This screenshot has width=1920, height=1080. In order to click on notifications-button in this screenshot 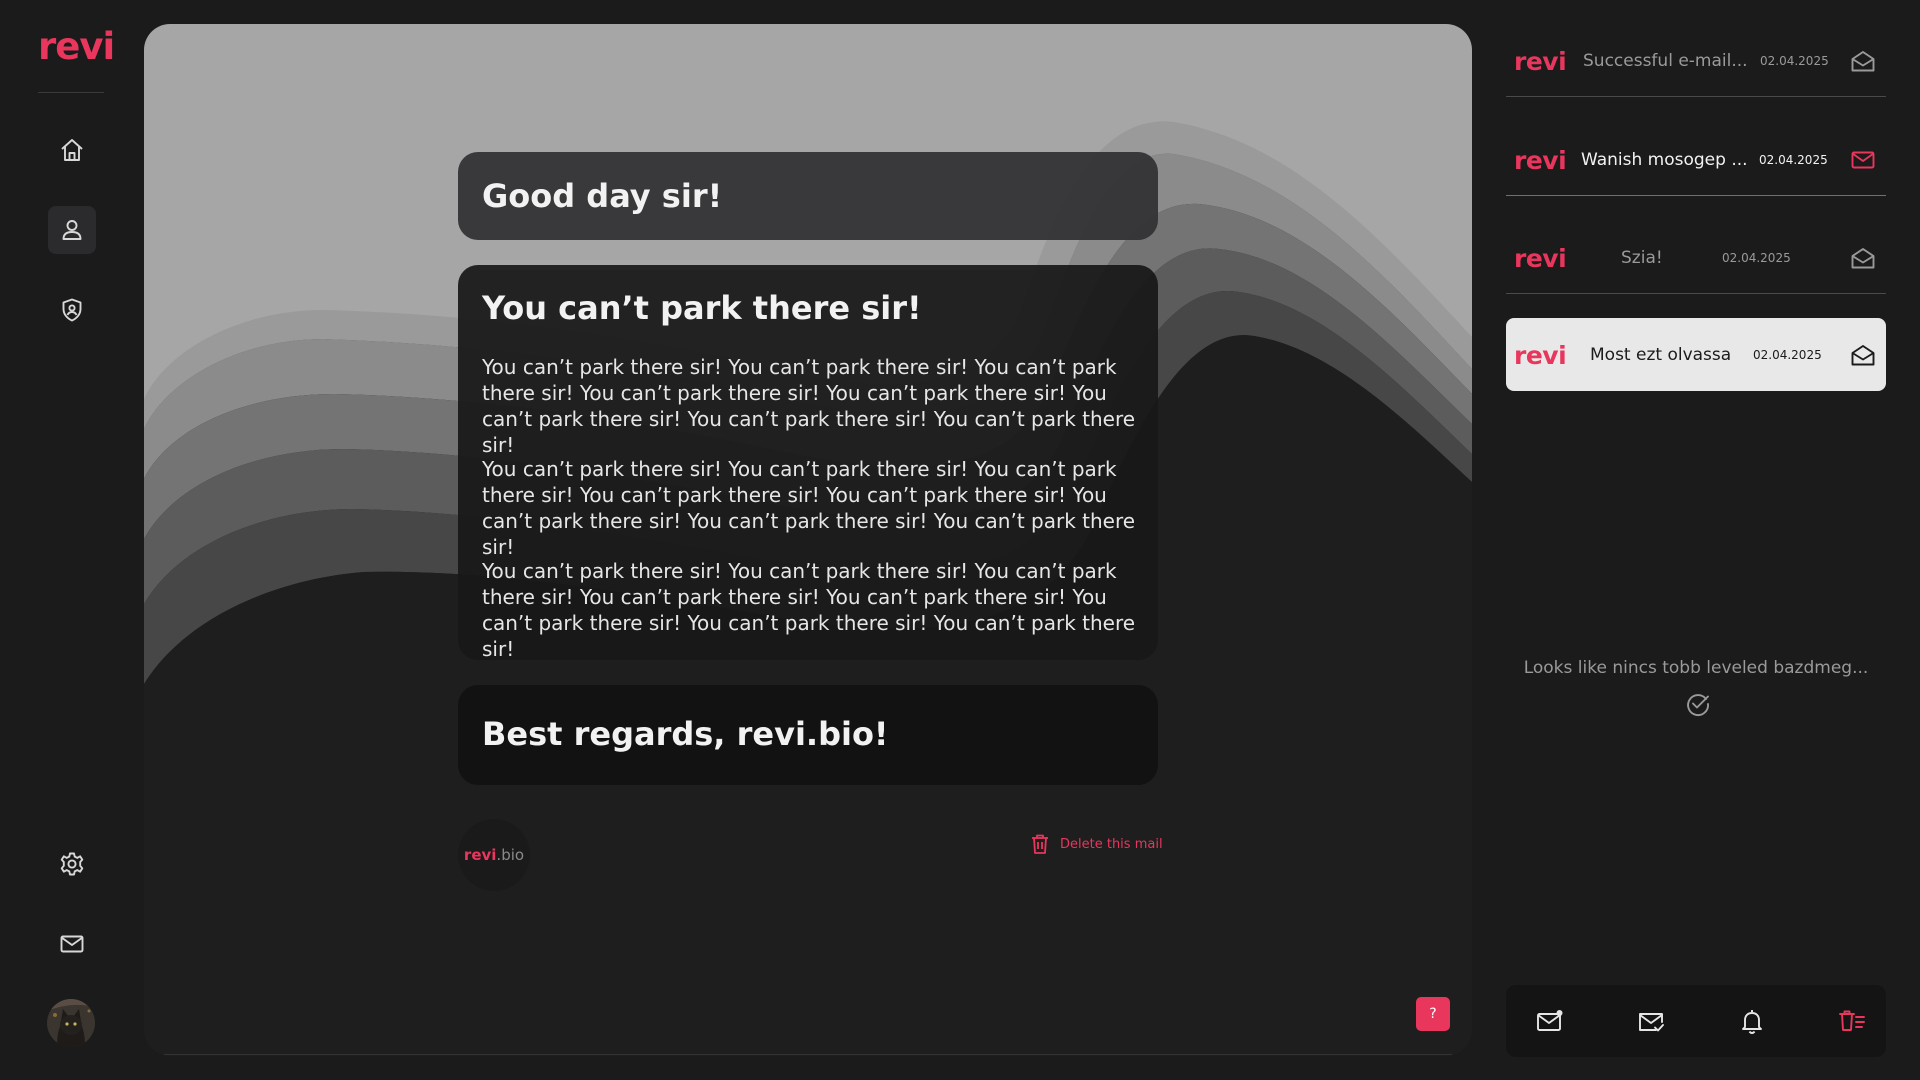, I will do `click(1752, 1021)`.